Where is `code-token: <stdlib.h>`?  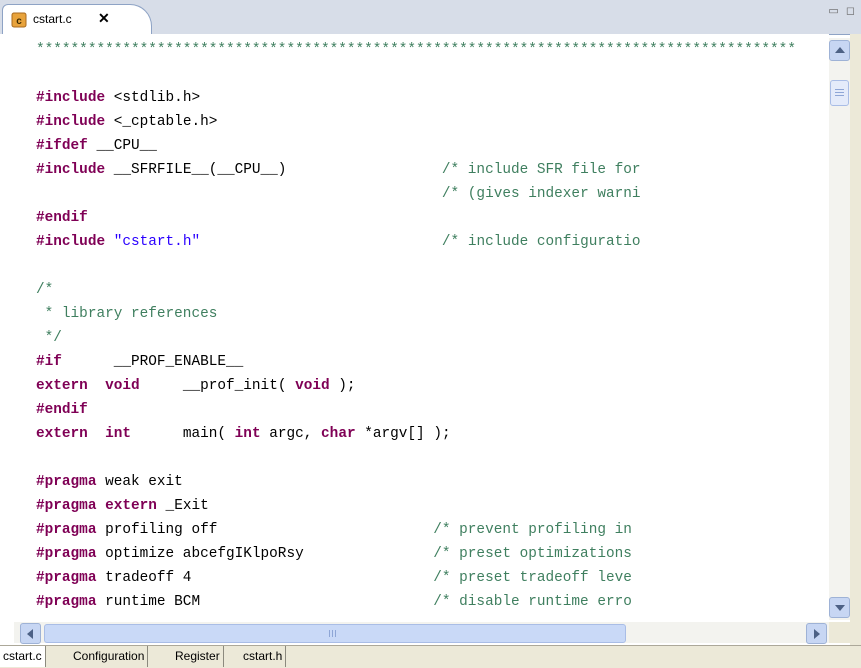
code-token: <stdlib.h> is located at coordinates (153, 98).